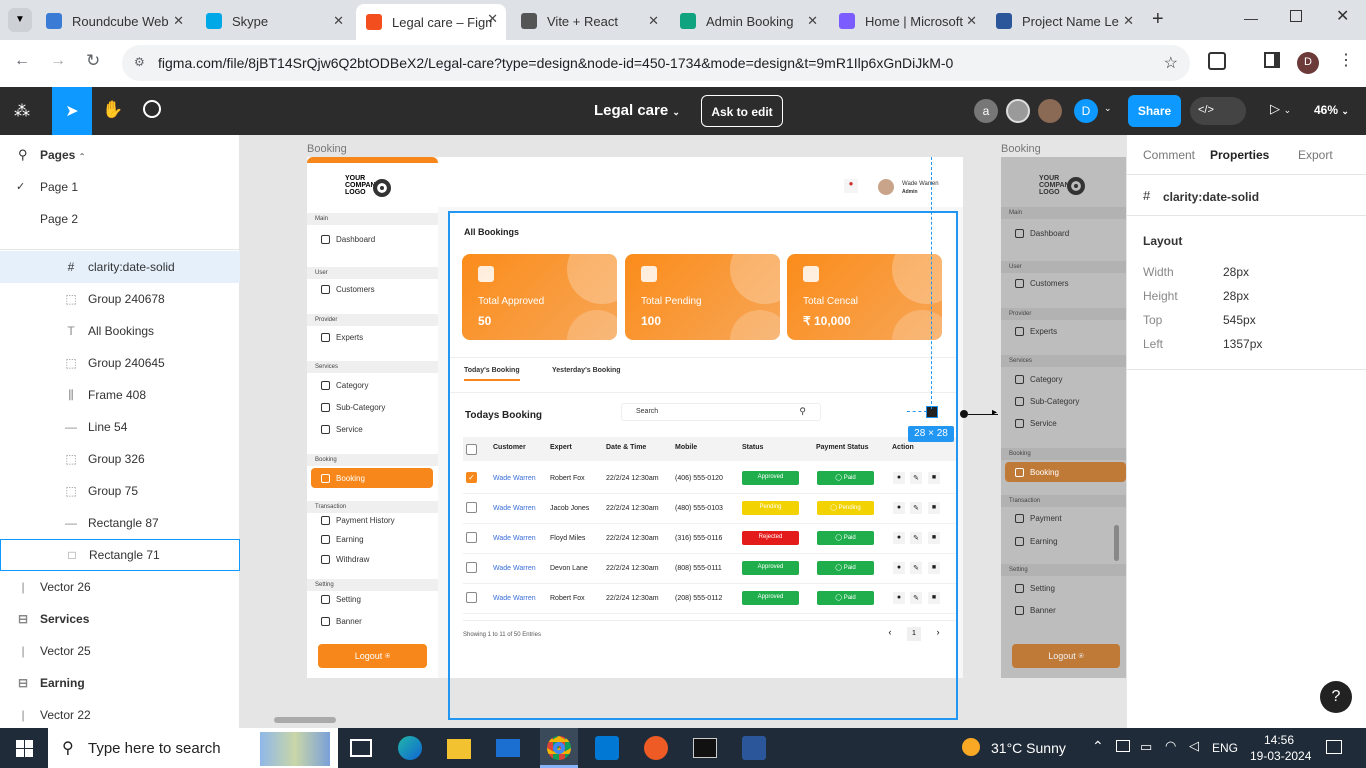 Image resolution: width=1366 pixels, height=768 pixels. What do you see at coordinates (120, 683) in the screenshot?
I see `layer-item: ⊟ Earning` at bounding box center [120, 683].